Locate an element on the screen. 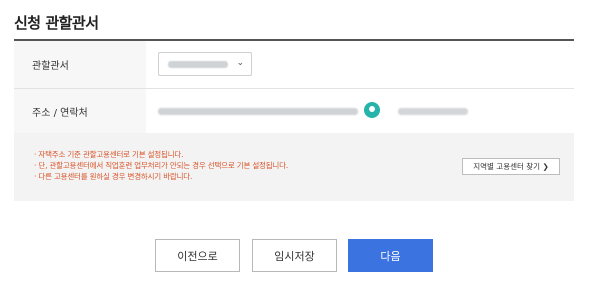  address-label: 주소 / 연락처 is located at coordinates (80, 111).